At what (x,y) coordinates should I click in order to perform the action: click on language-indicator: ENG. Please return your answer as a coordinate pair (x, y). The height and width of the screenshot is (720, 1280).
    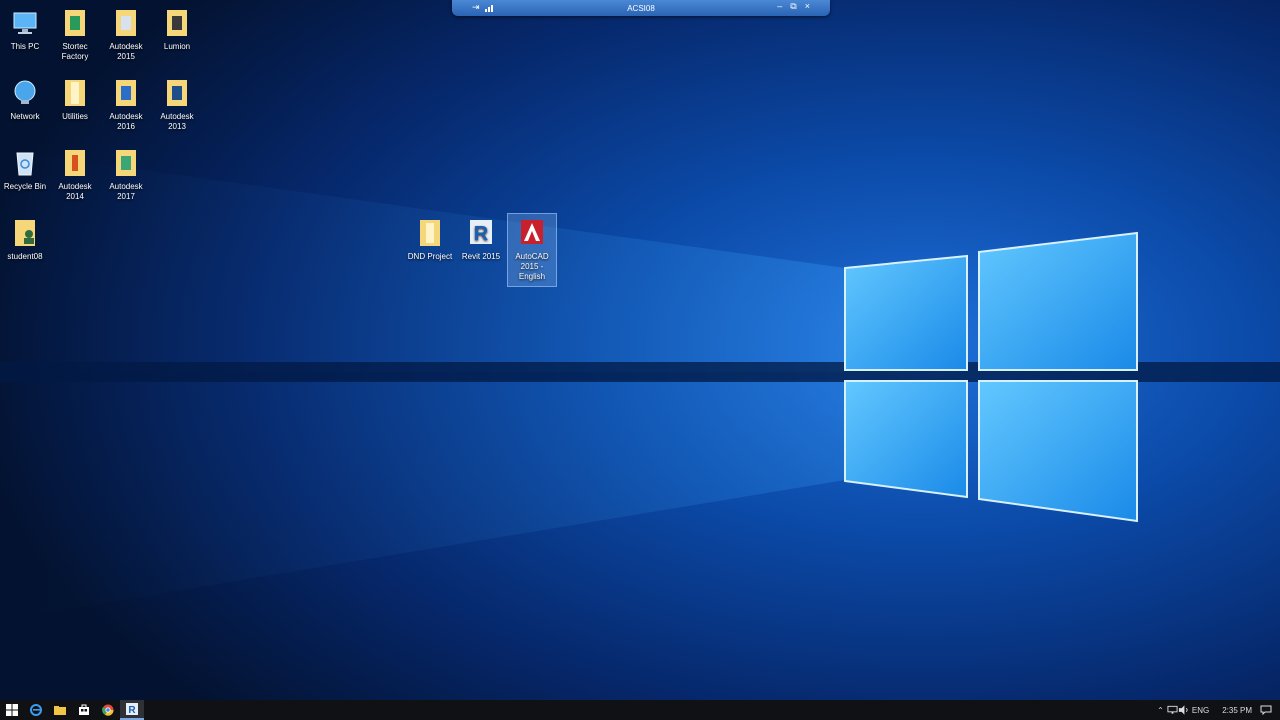
    Looking at the image, I should click on (1200, 710).